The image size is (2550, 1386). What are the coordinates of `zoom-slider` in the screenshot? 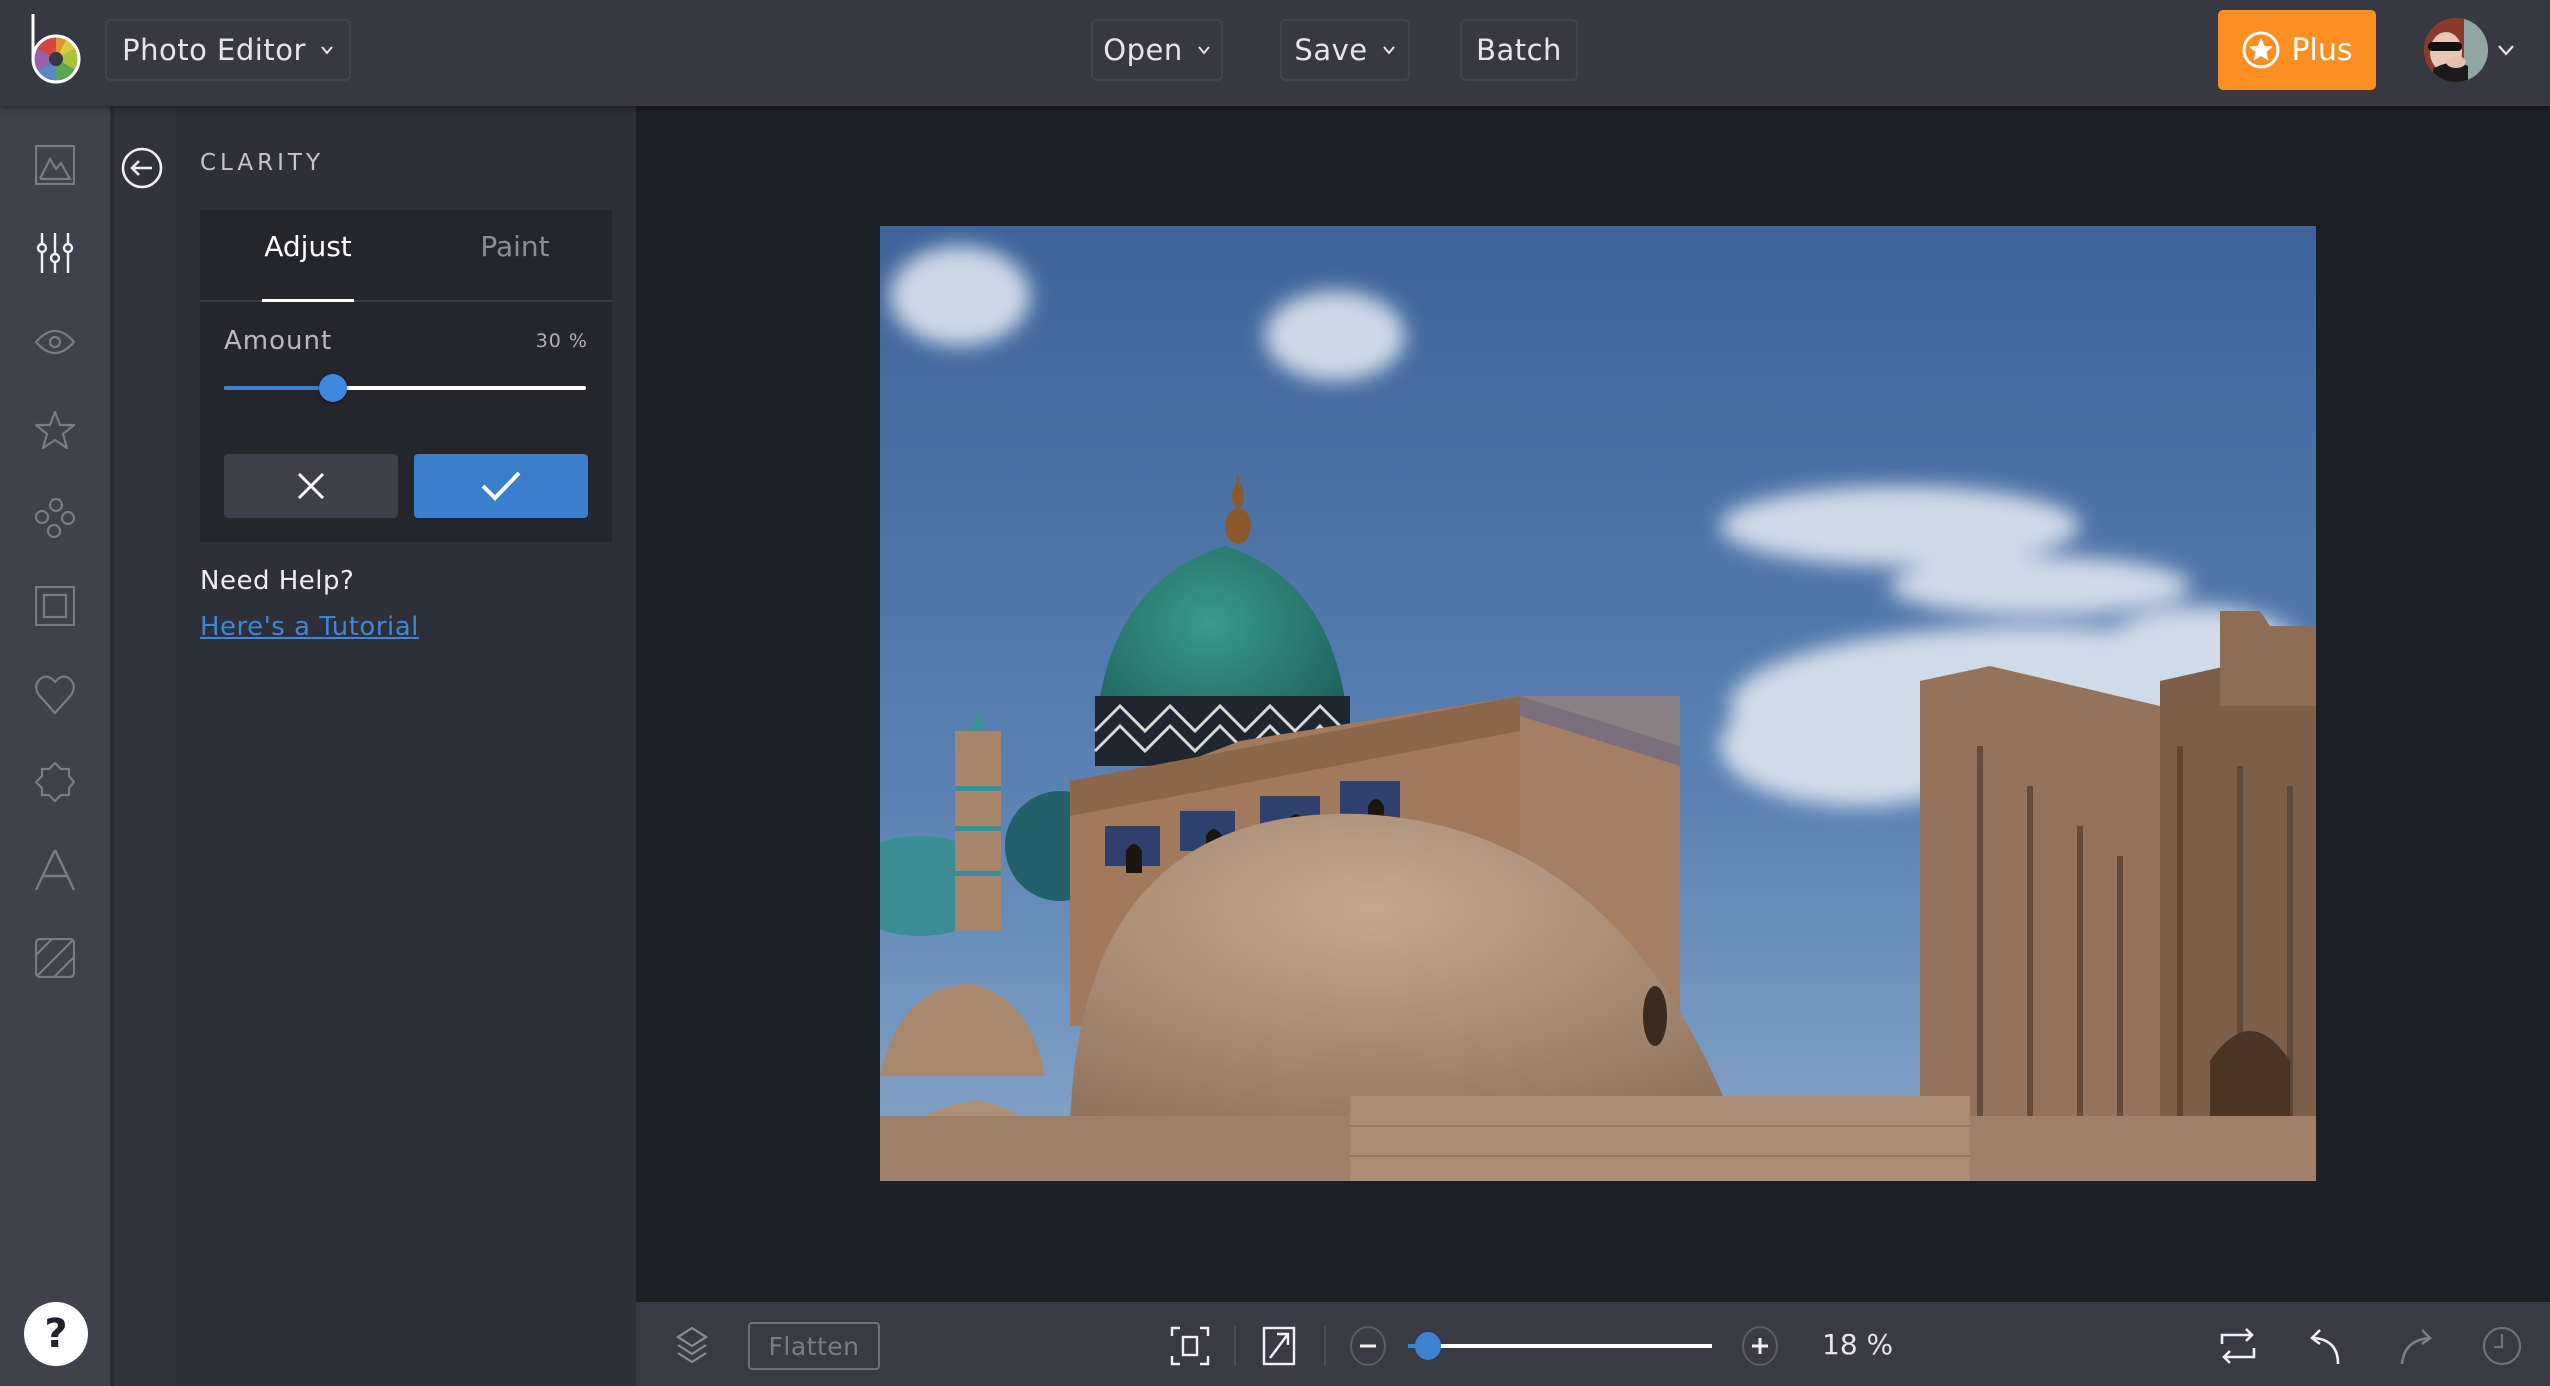 It's located at (1560, 1346).